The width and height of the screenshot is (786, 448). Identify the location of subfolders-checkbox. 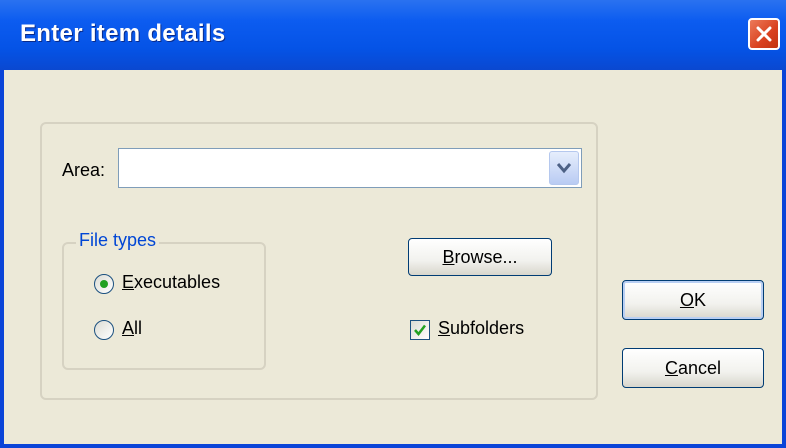
(420, 330).